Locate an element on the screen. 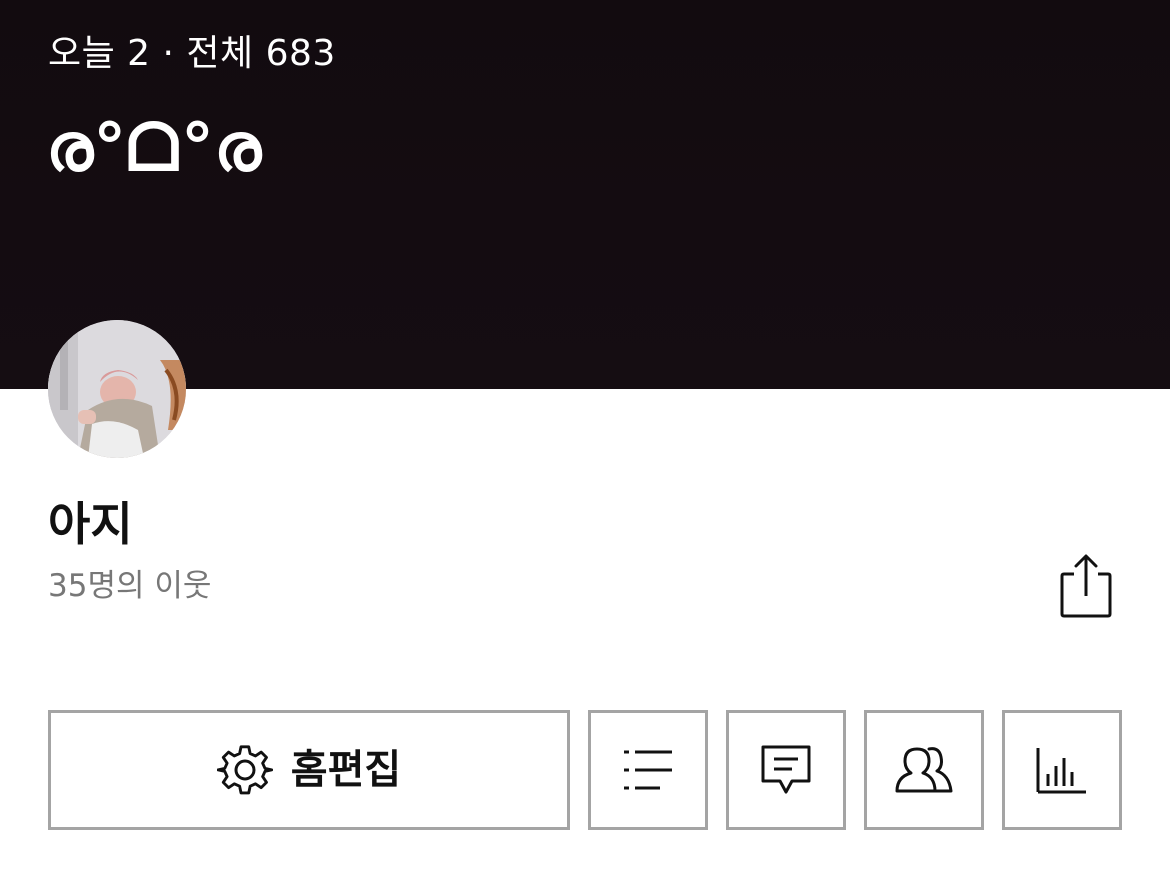 This screenshot has width=1170, height=876. bar-chart-icon is located at coordinates (1062, 770).